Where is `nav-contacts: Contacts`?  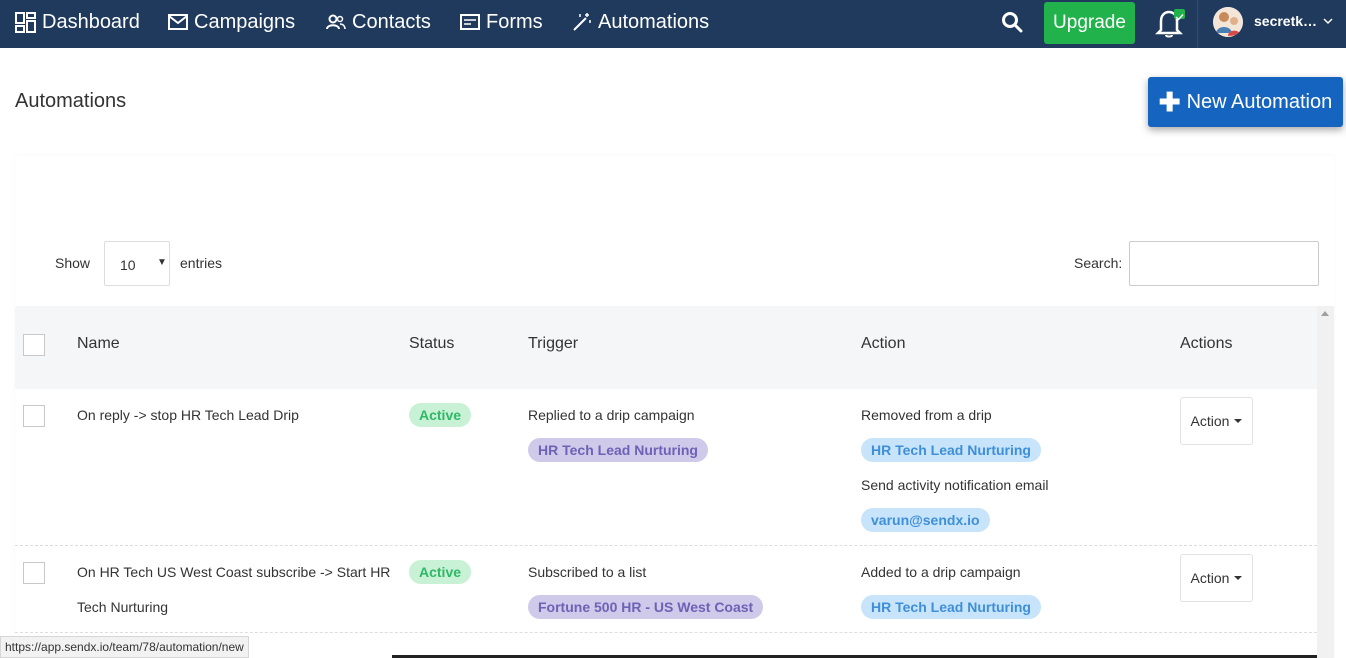
nav-contacts: Contacts is located at coordinates (378, 22).